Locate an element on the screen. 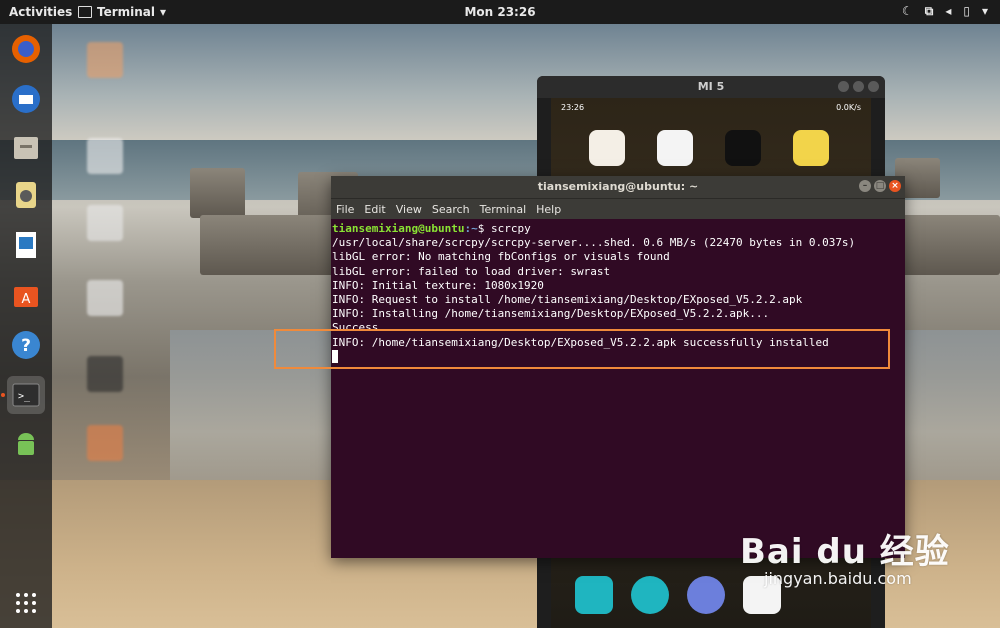 The image size is (1000, 628). prompt-path: :~ is located at coordinates (471, 228).